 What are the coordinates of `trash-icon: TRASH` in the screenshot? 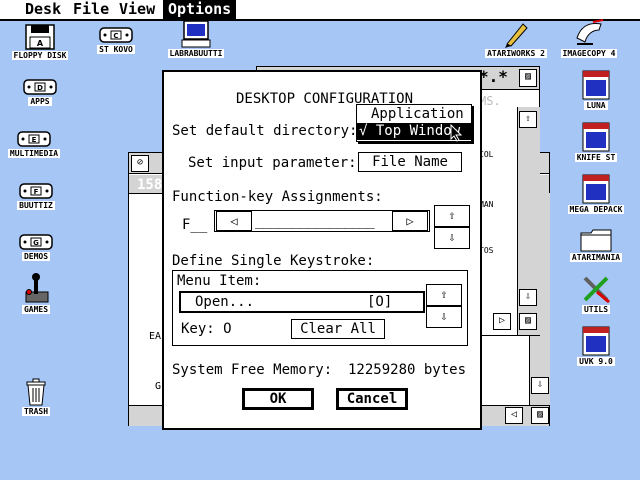 It's located at (38, 397).